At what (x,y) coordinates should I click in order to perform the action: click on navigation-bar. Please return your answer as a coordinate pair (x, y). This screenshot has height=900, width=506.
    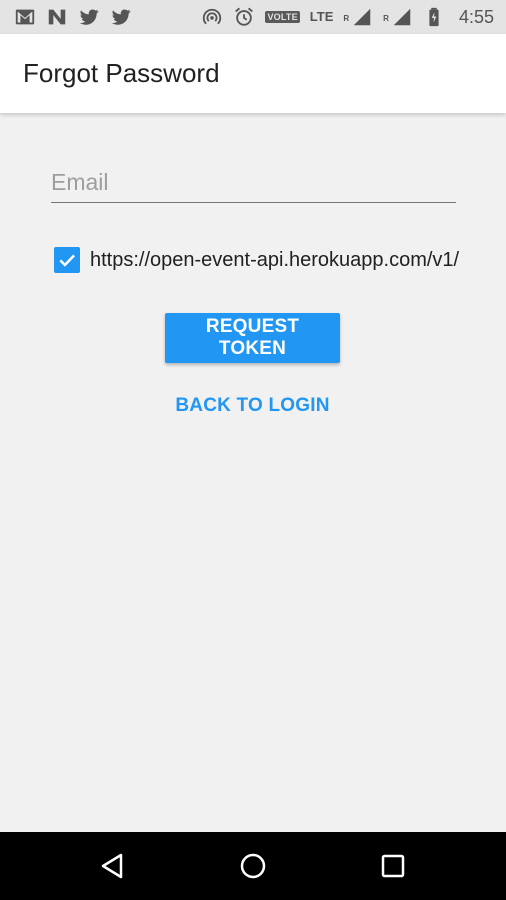
    Looking at the image, I should click on (253, 866).